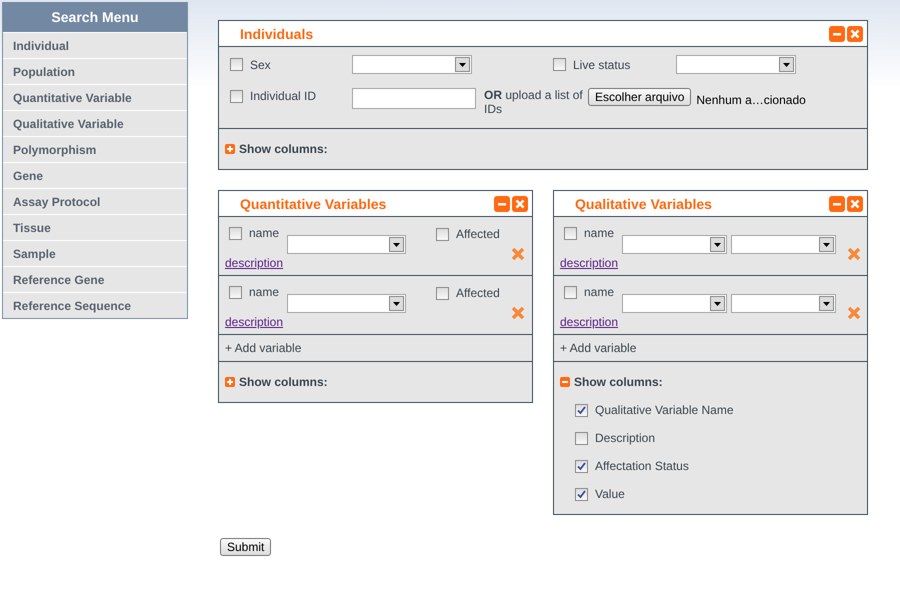 The image size is (900, 600). I want to click on individual-id-label: Individual ID, so click(283, 96).